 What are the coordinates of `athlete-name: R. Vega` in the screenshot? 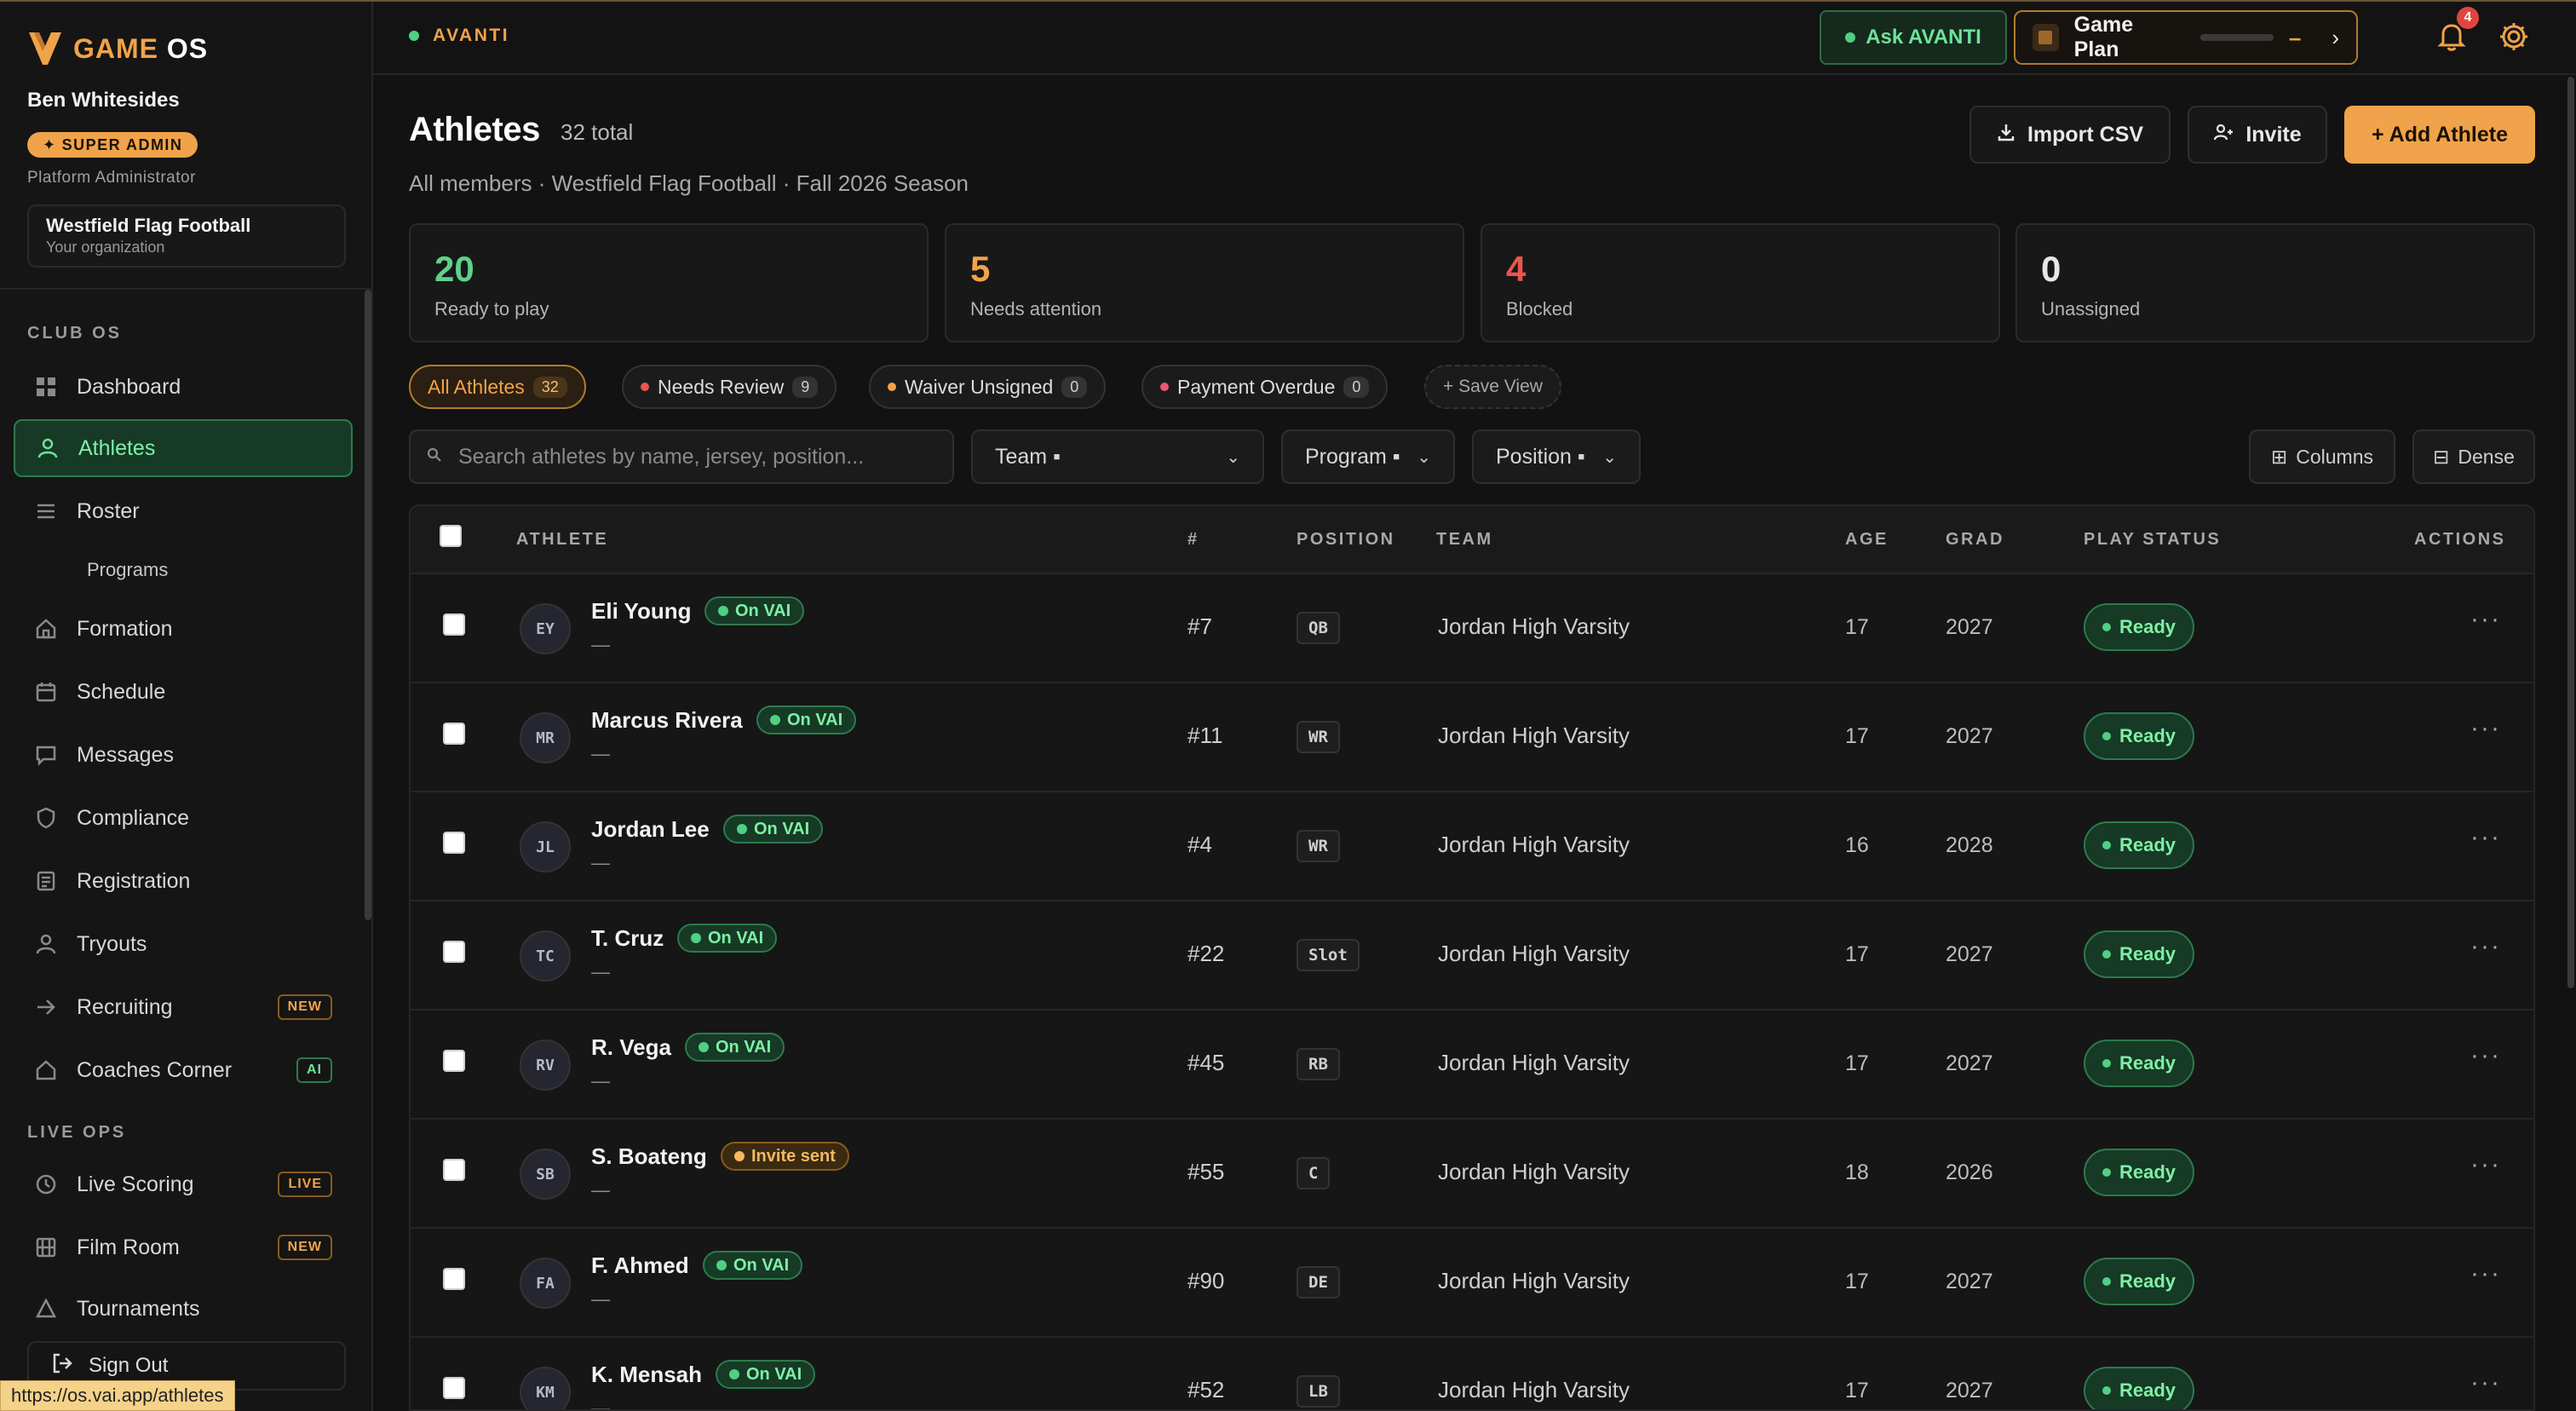 It's located at (631, 1047).